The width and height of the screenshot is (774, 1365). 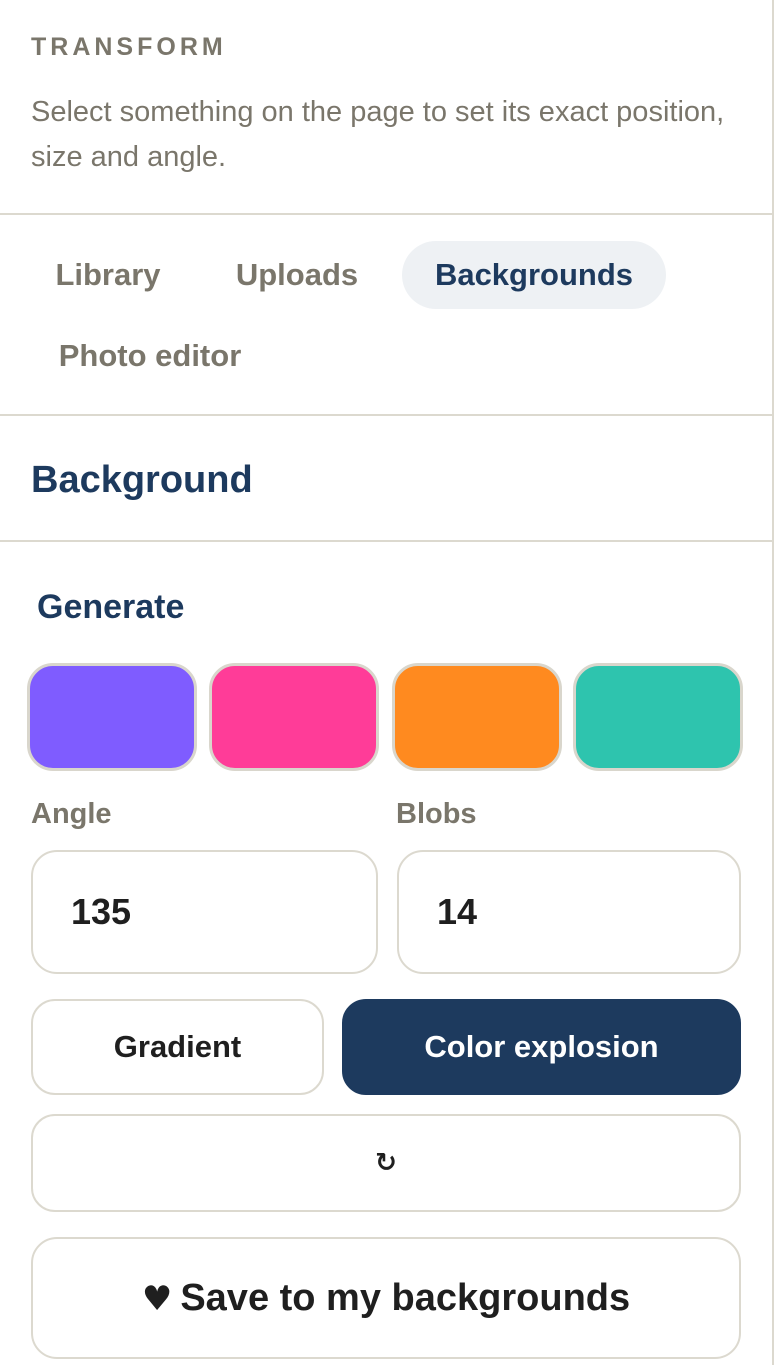 I want to click on tab-uploads: Uploads, so click(x=297, y=275).